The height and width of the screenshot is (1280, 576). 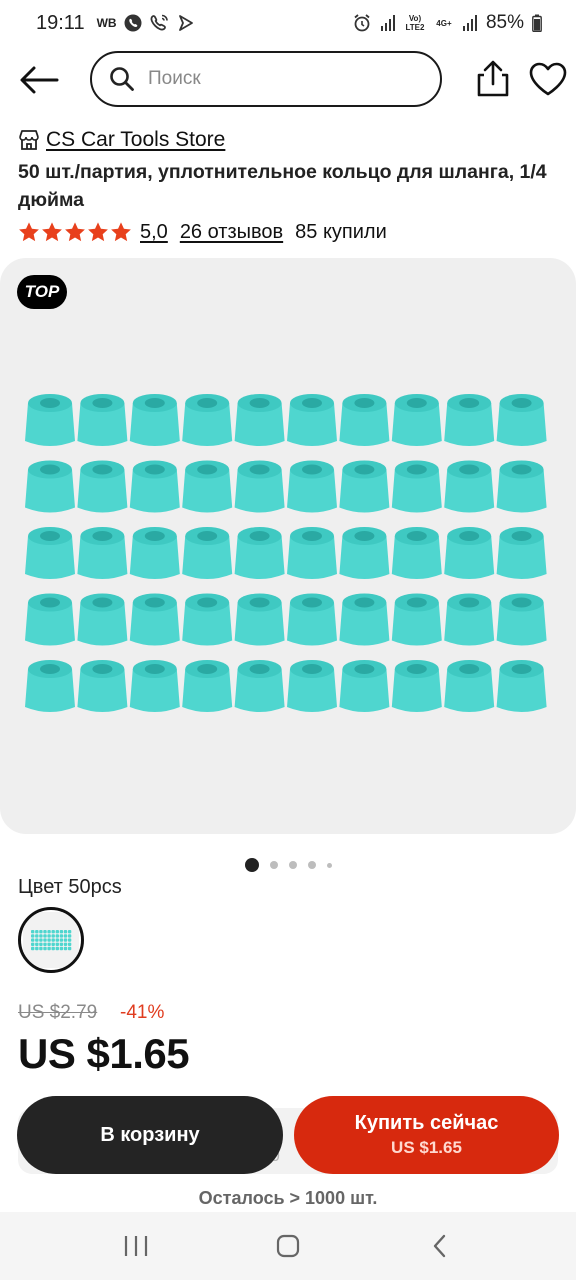 I want to click on back-button, so click(x=39, y=80).